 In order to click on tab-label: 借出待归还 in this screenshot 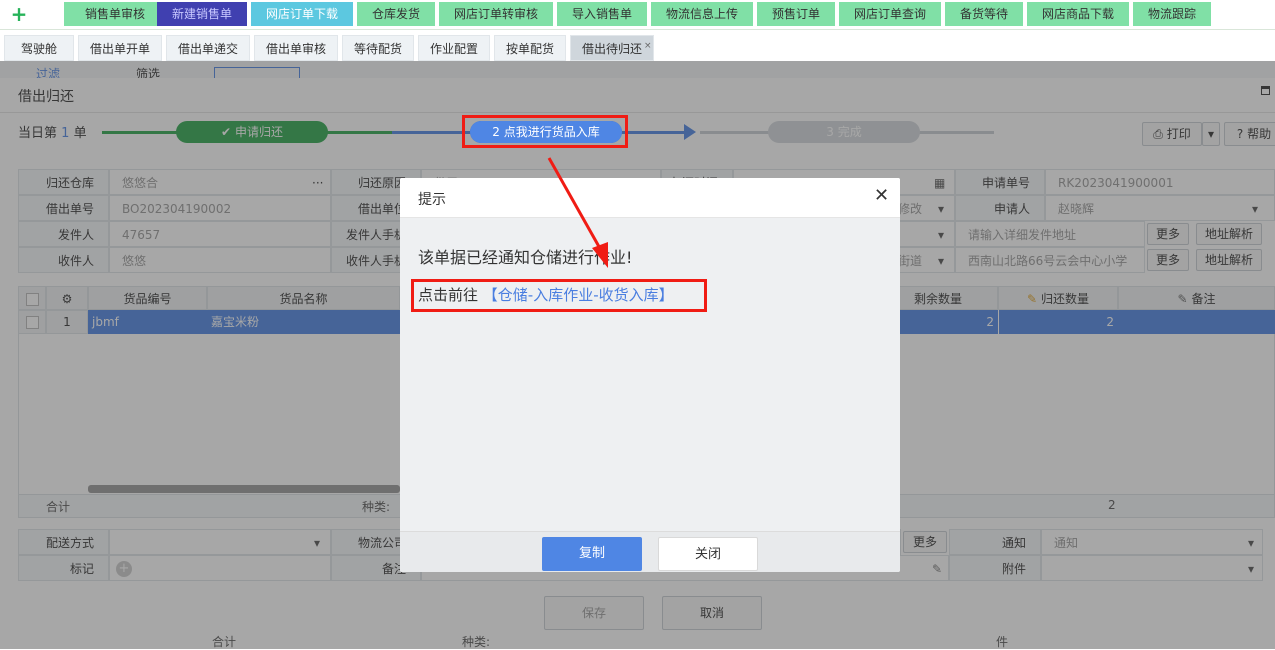, I will do `click(611, 49)`.